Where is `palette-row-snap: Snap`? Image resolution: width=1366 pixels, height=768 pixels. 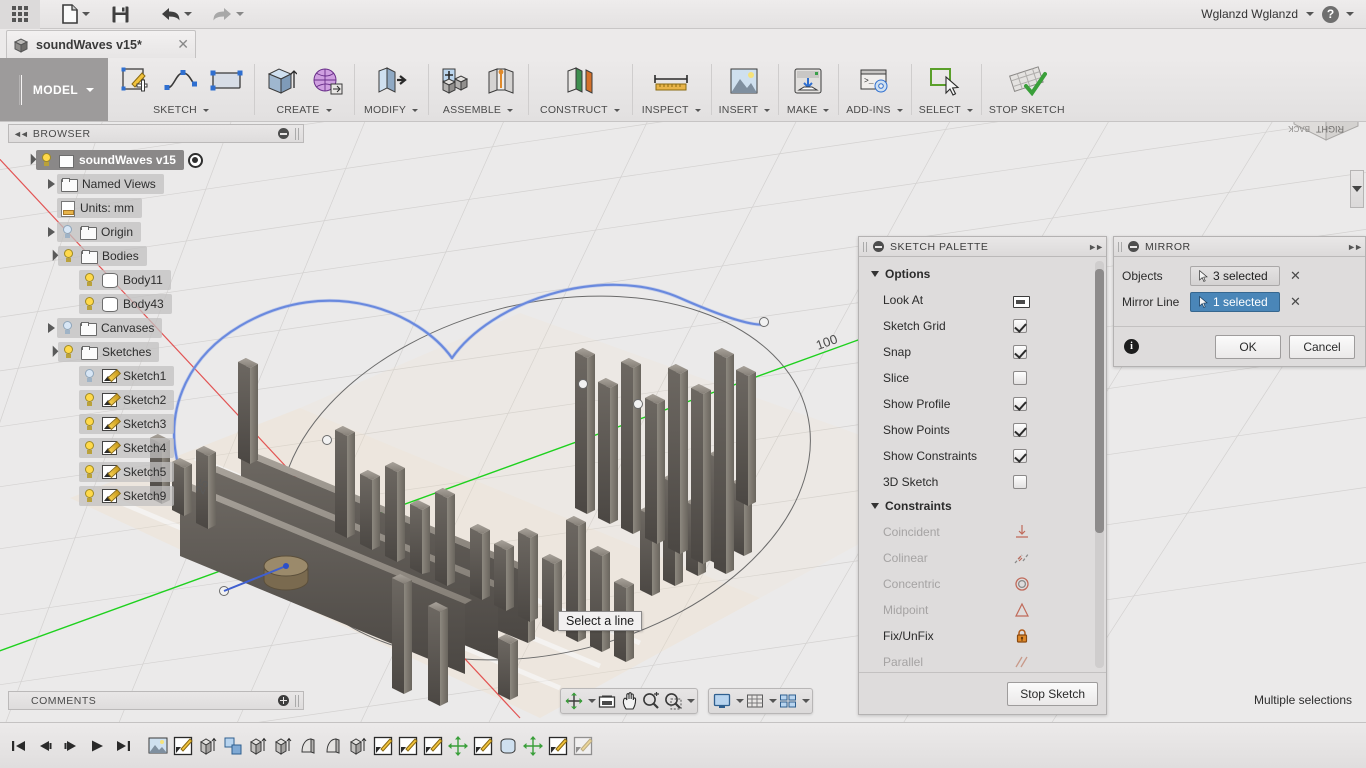 palette-row-snap: Snap is located at coordinates (982, 352).